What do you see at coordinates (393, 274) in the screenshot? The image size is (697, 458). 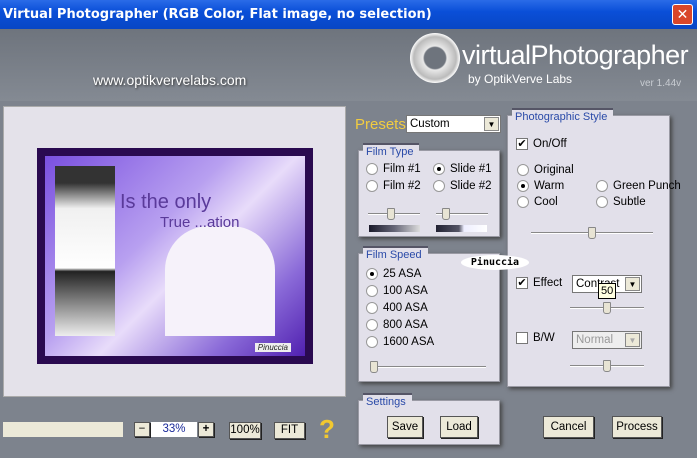 I see `radio-speed-0: 25 ASA` at bounding box center [393, 274].